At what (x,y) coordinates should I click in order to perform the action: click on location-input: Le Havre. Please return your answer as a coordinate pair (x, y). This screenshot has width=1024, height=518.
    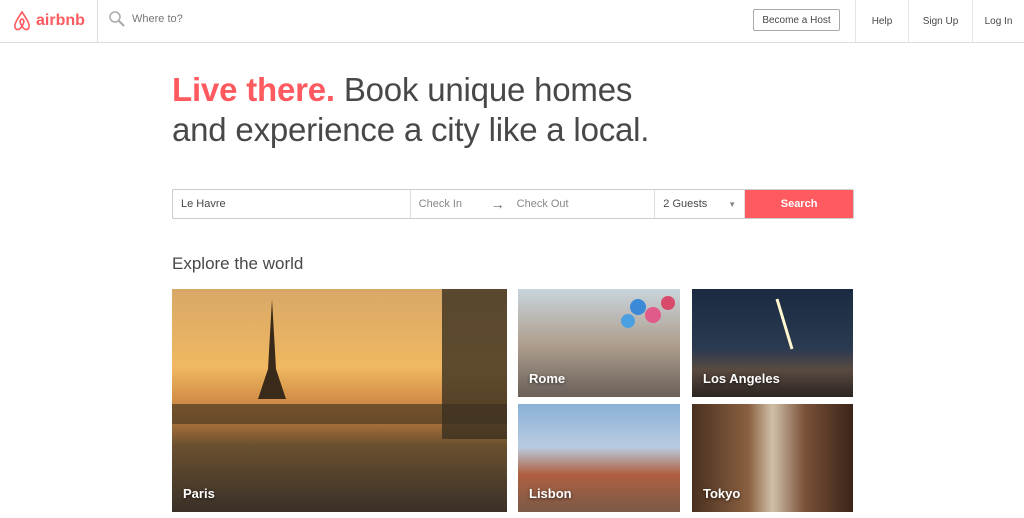
    Looking at the image, I should click on (292, 204).